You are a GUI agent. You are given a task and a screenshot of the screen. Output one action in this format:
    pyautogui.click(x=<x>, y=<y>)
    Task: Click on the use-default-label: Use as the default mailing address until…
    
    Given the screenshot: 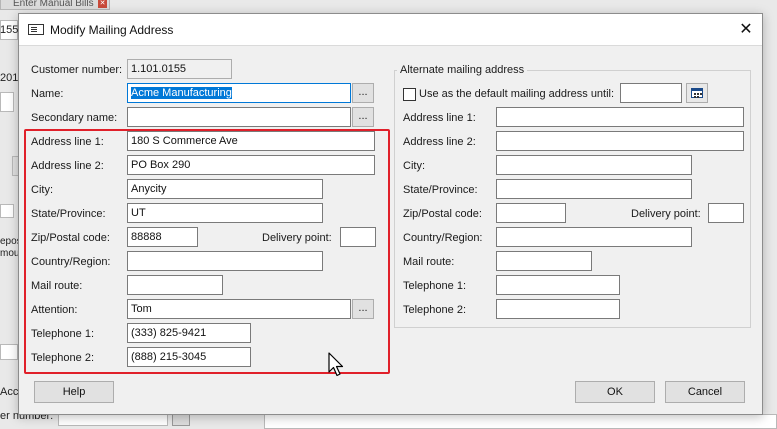 What is the action you would take?
    pyautogui.click(x=517, y=94)
    